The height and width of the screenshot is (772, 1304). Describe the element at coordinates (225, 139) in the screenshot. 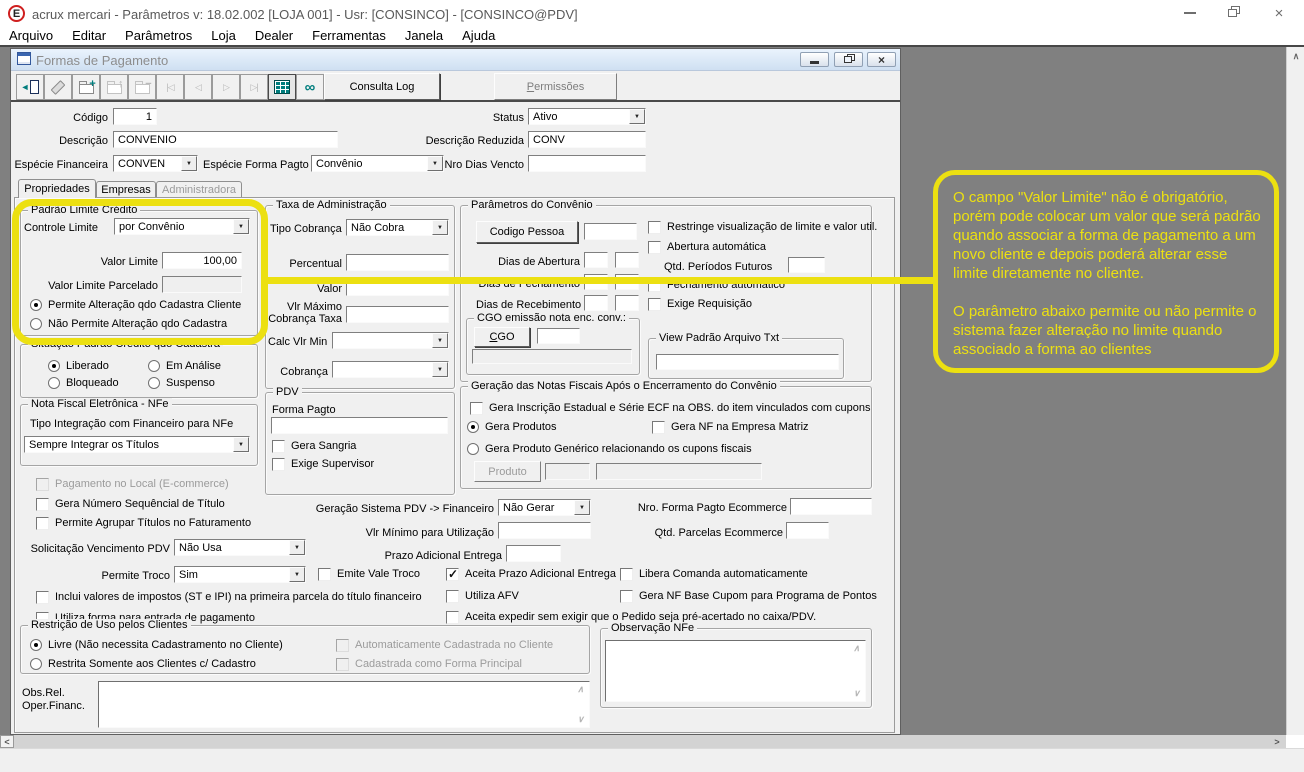

I see `descricao-field: CONVENIO` at that location.